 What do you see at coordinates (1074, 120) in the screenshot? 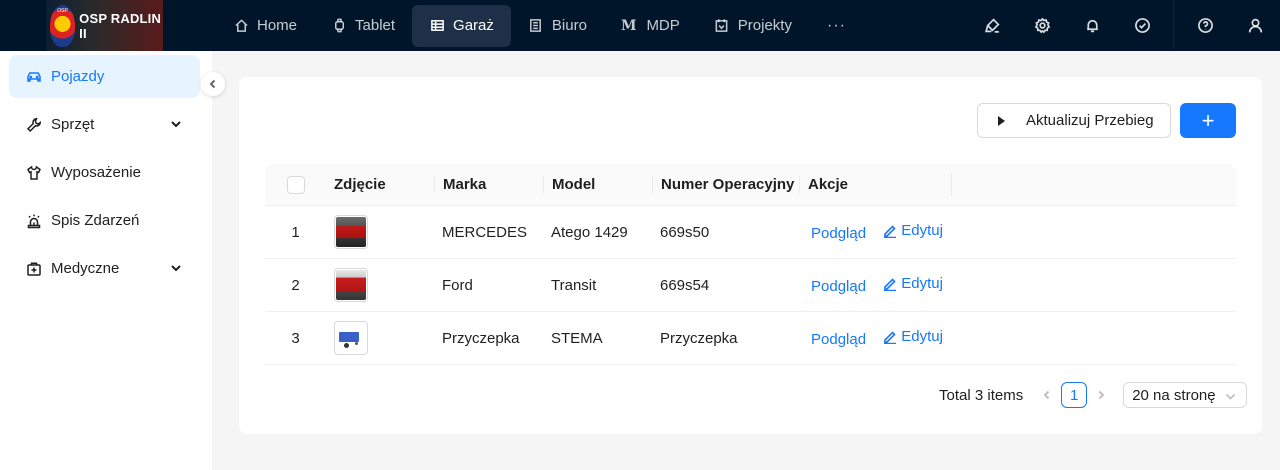
I see `update-mileage-button: Aktualizuj Przebieg` at bounding box center [1074, 120].